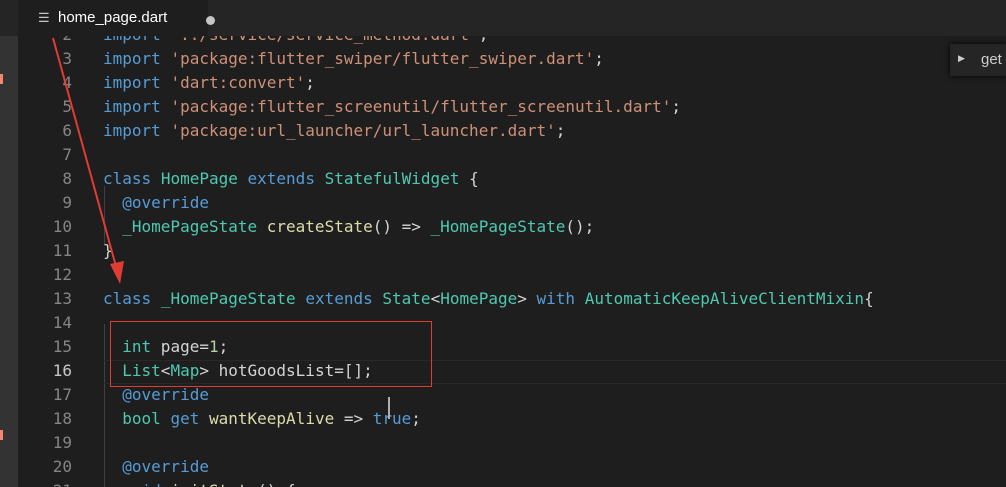 Image resolution: width=1006 pixels, height=487 pixels. Describe the element at coordinates (961, 58) in the screenshot. I see `chevron-right-icon: ▶` at that location.